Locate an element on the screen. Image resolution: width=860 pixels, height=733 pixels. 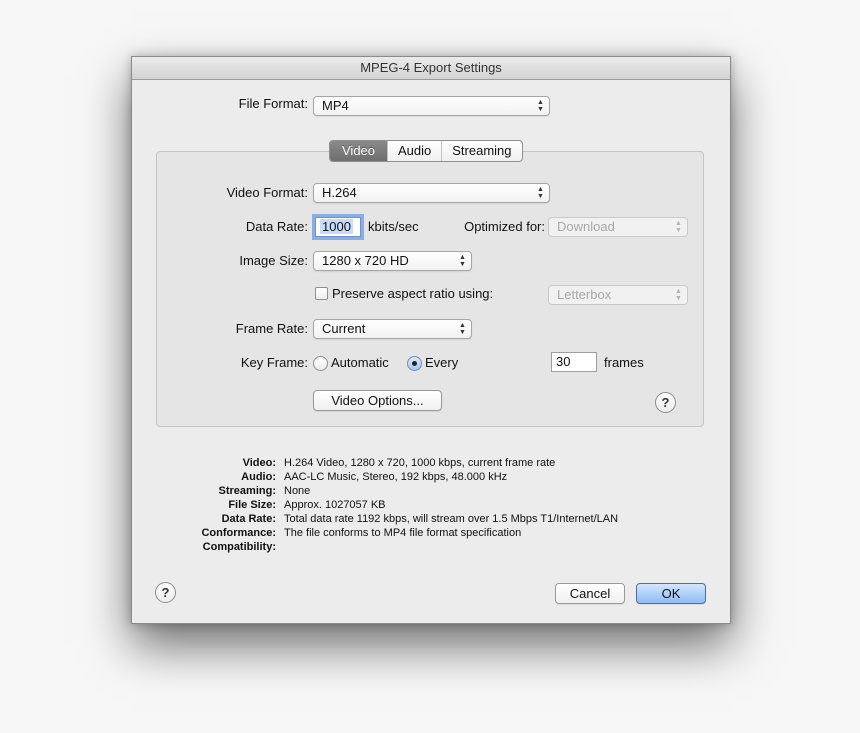
data-rate-input: 1000 is located at coordinates (338, 227).